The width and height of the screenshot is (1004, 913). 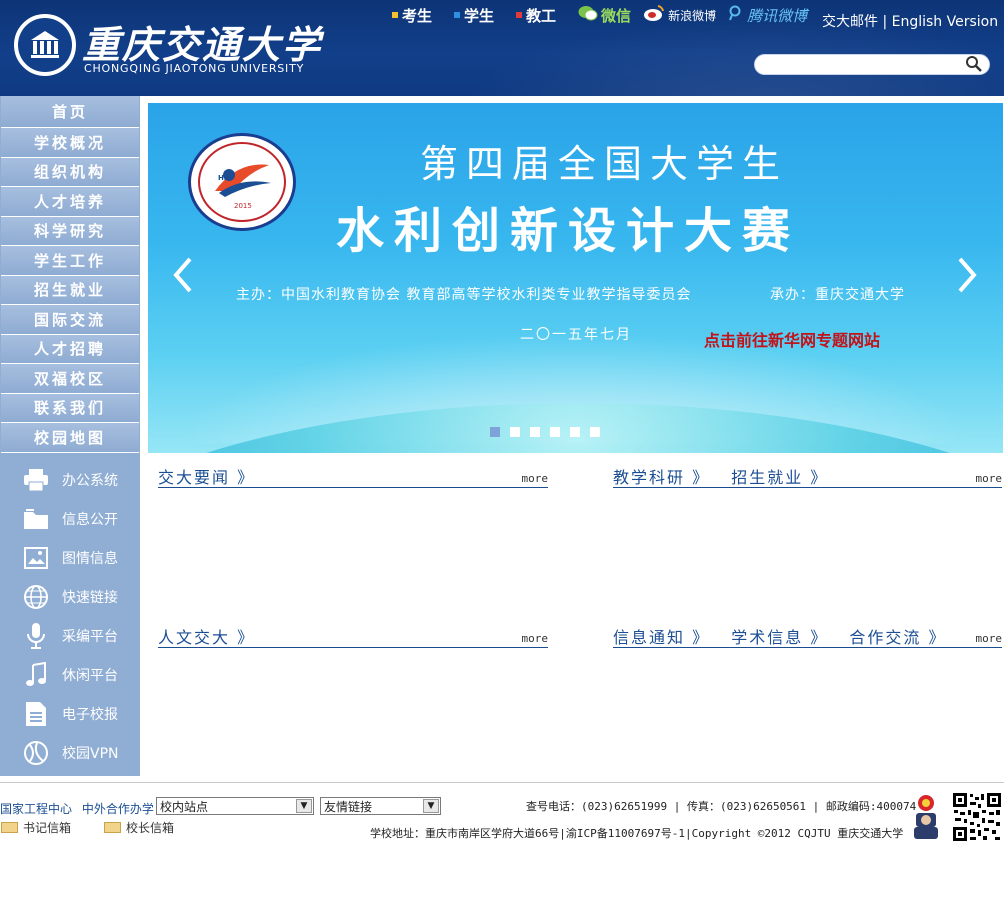 What do you see at coordinates (353, 637) in the screenshot?
I see `section-culture: 人文交大 》 more` at bounding box center [353, 637].